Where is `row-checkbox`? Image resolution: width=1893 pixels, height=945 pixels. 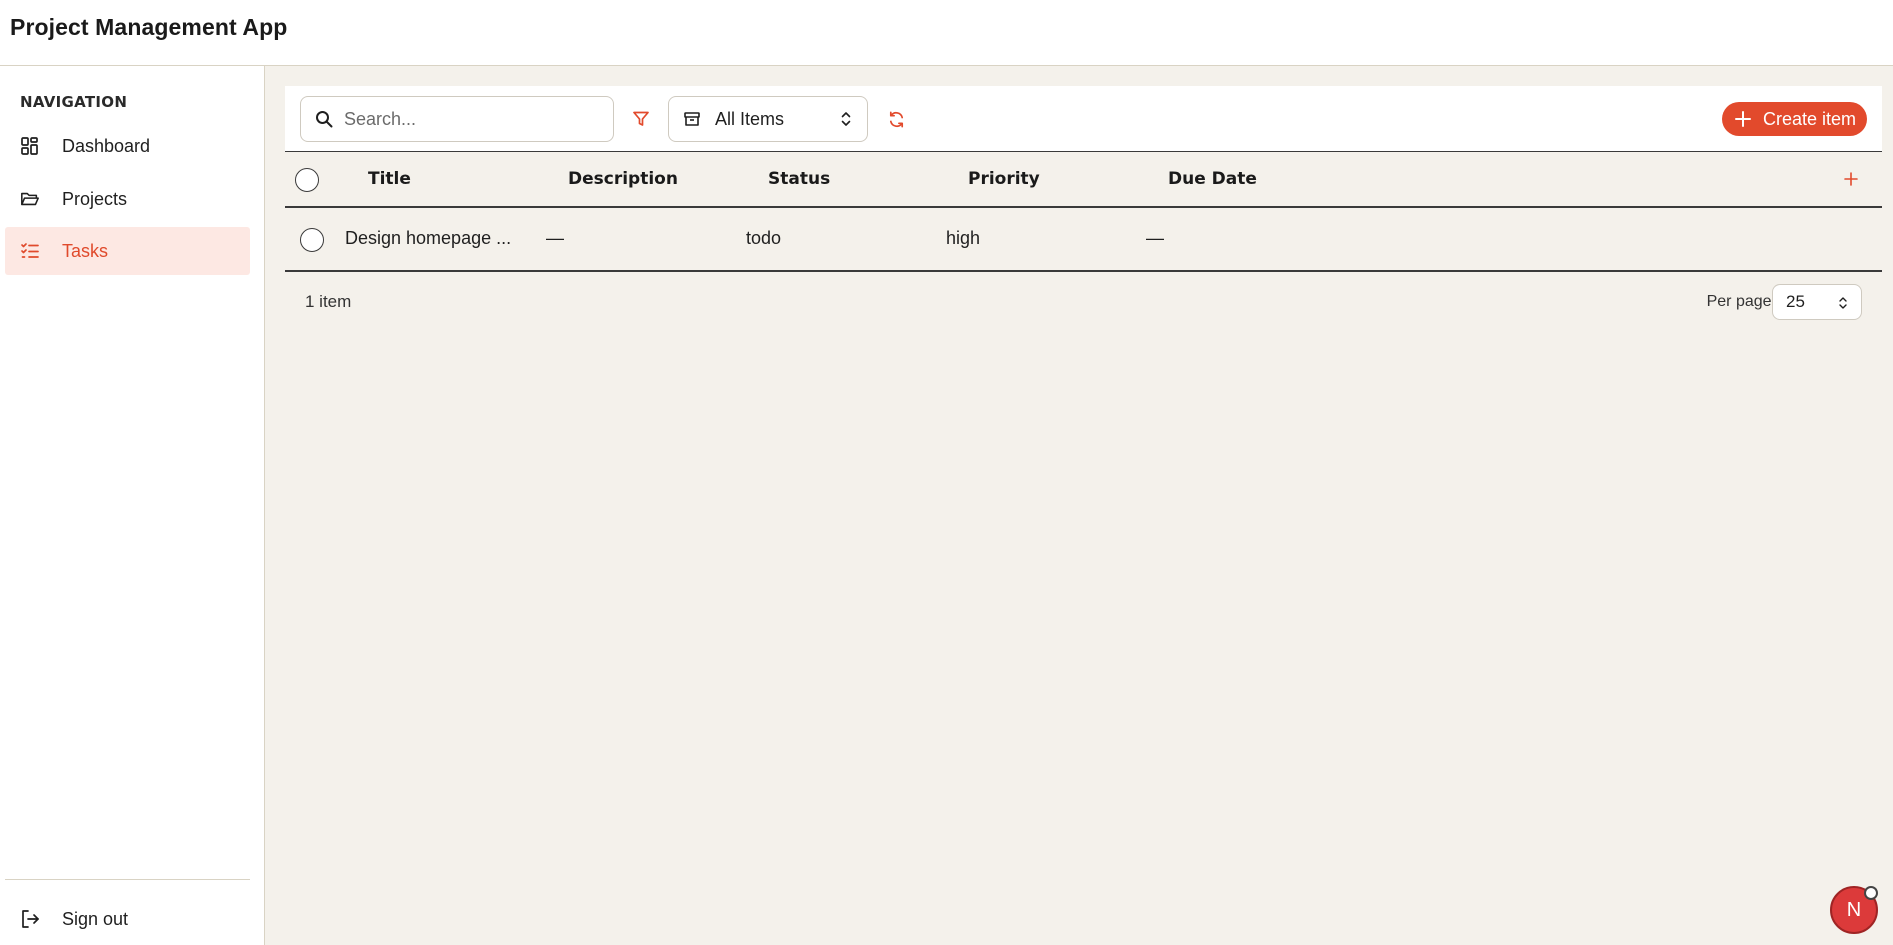
row-checkbox is located at coordinates (312, 240).